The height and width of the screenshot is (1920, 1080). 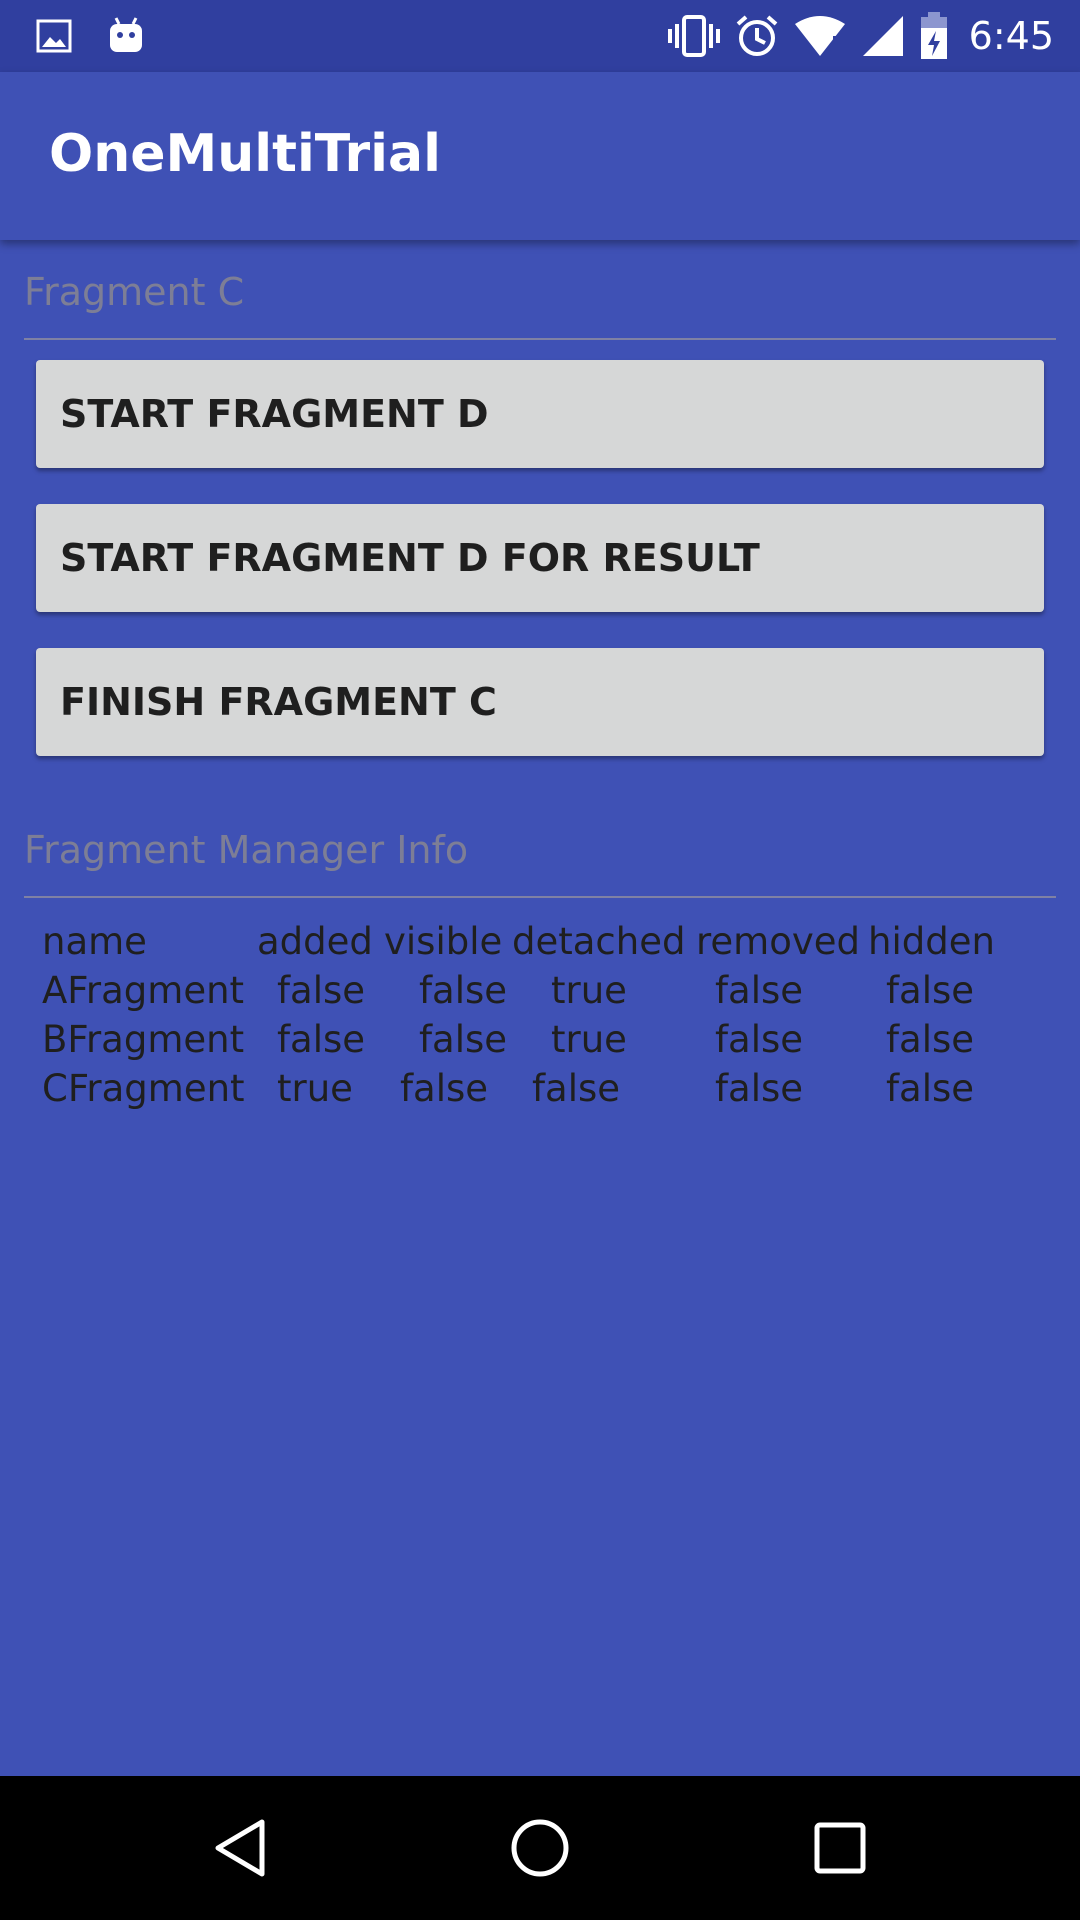 I want to click on fragment-section-divider, so click(x=540, y=339).